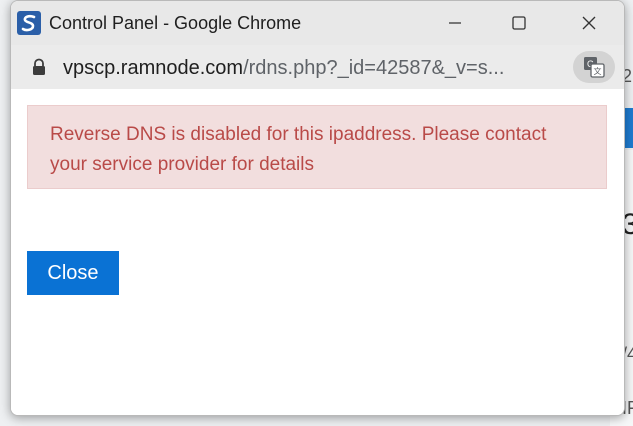  Describe the element at coordinates (175, 23) in the screenshot. I see `window-title: Control Panel - Google Chrome` at that location.